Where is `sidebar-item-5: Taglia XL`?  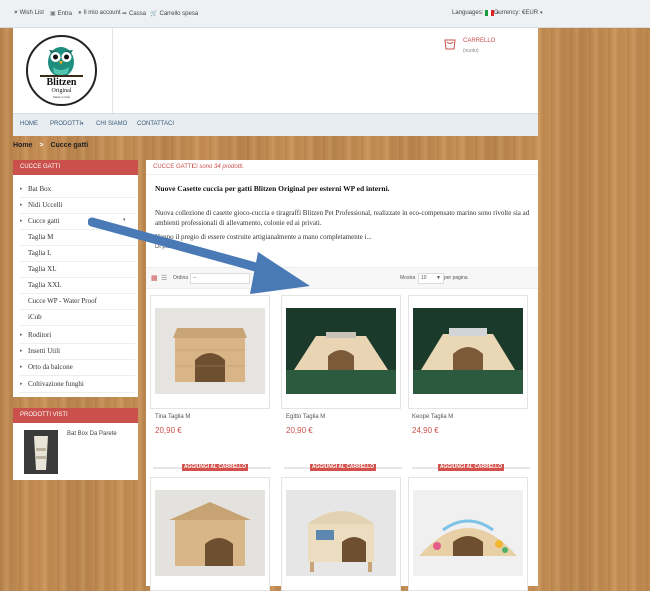 sidebar-item-5: Taglia XL is located at coordinates (42, 269).